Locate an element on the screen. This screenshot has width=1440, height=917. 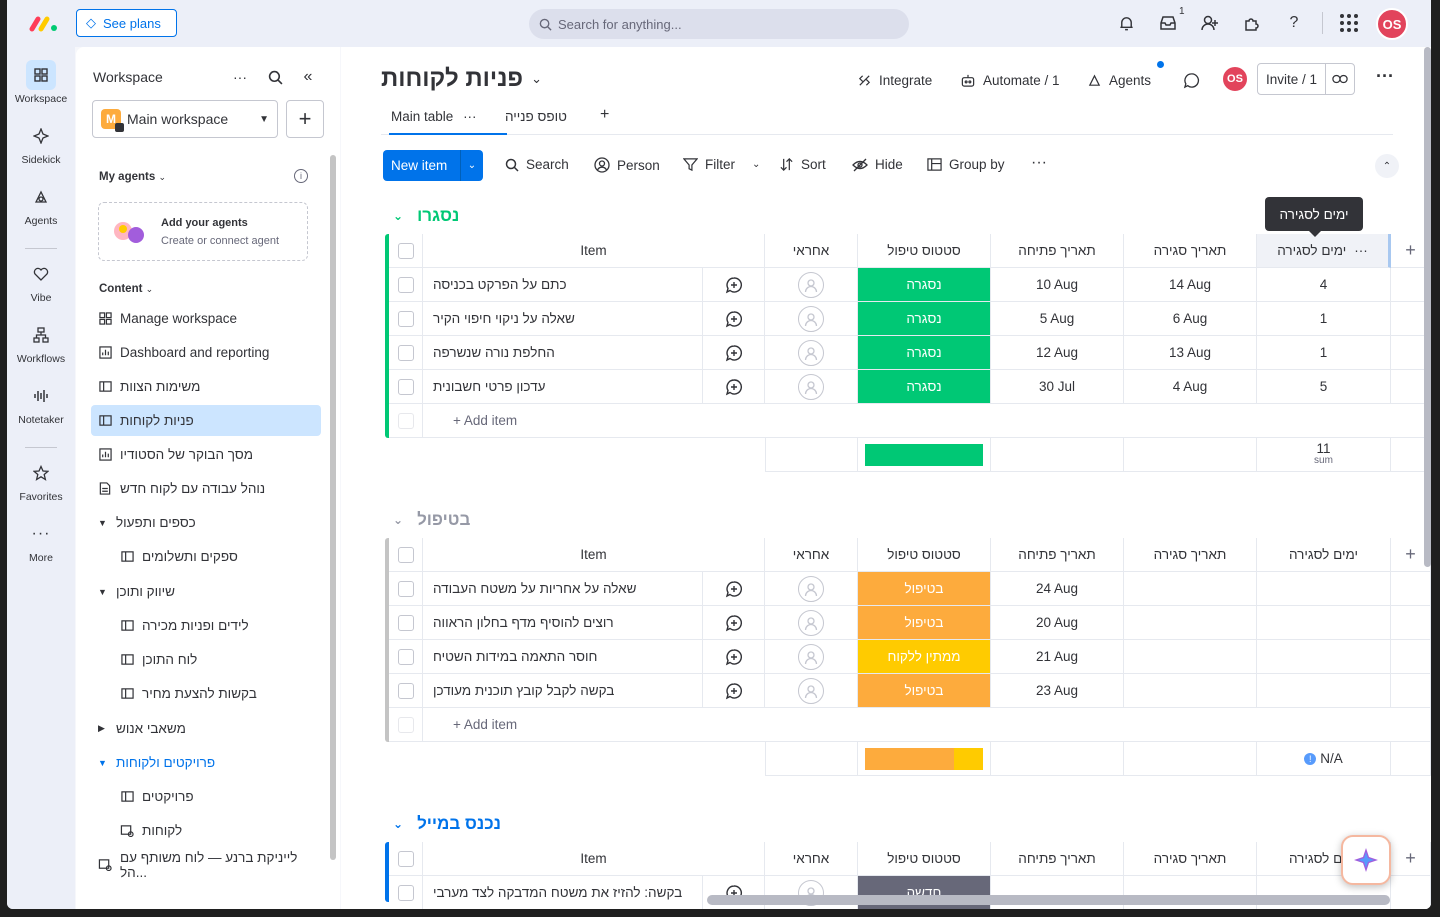
column-header-item: Item is located at coordinates (594, 251).